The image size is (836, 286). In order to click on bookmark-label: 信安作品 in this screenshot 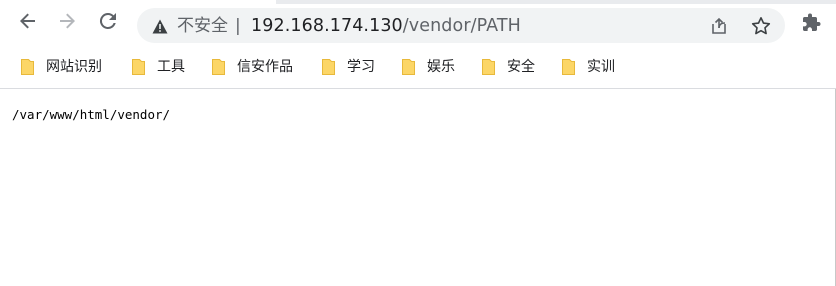, I will do `click(265, 67)`.